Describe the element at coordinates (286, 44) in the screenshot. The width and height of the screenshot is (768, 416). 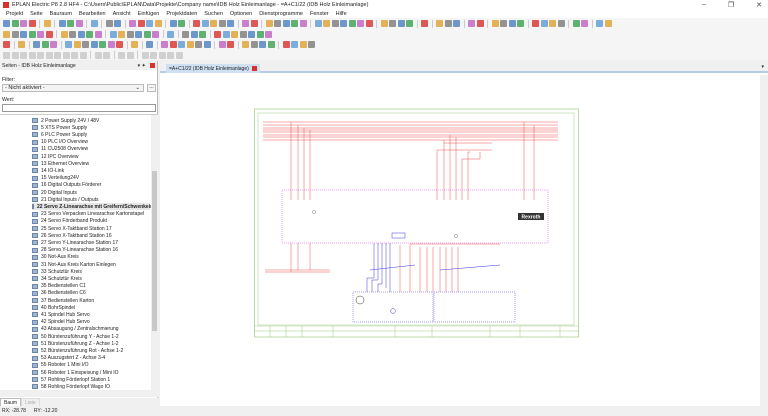
I see `connect5-icon` at that location.